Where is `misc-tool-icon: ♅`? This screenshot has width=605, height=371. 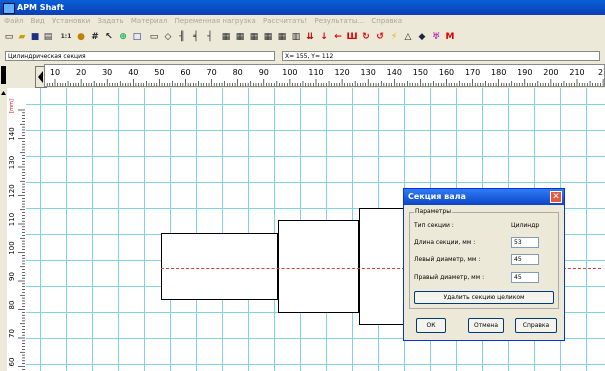
misc-tool-icon: ♅ is located at coordinates (436, 37).